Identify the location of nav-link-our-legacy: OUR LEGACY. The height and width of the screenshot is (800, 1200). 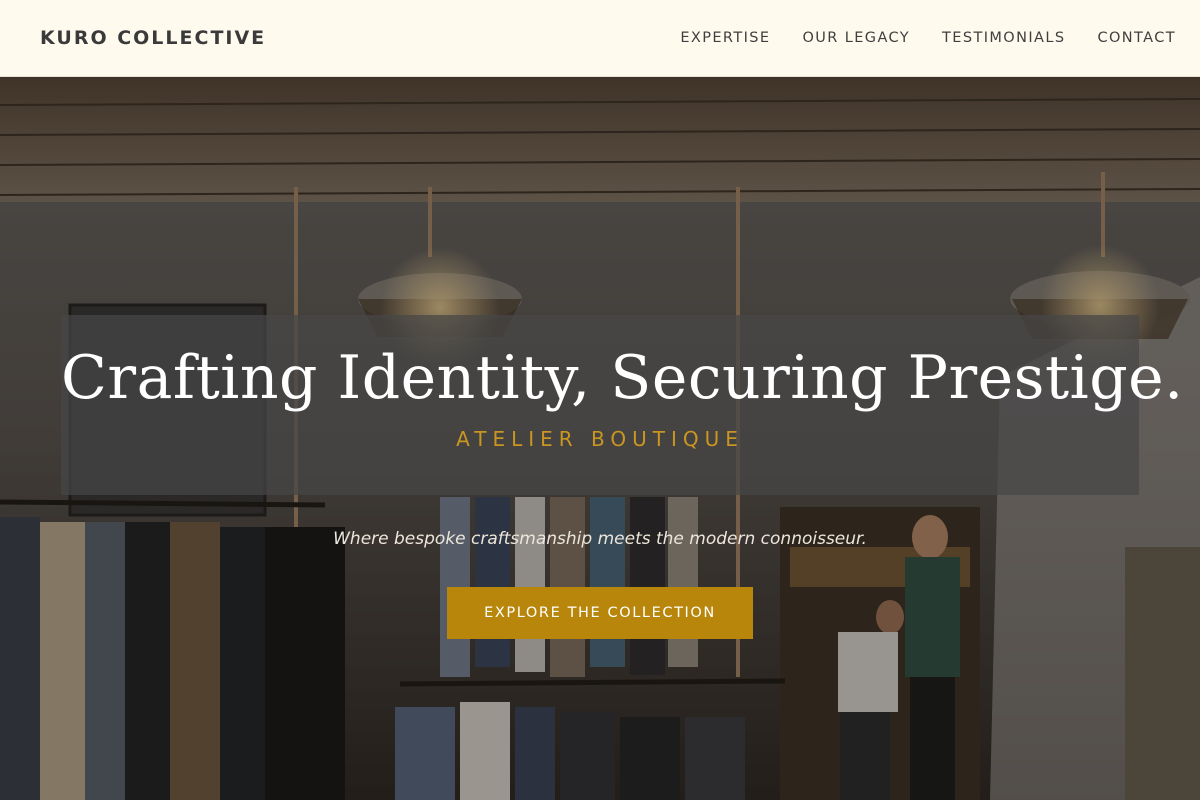
(856, 38).